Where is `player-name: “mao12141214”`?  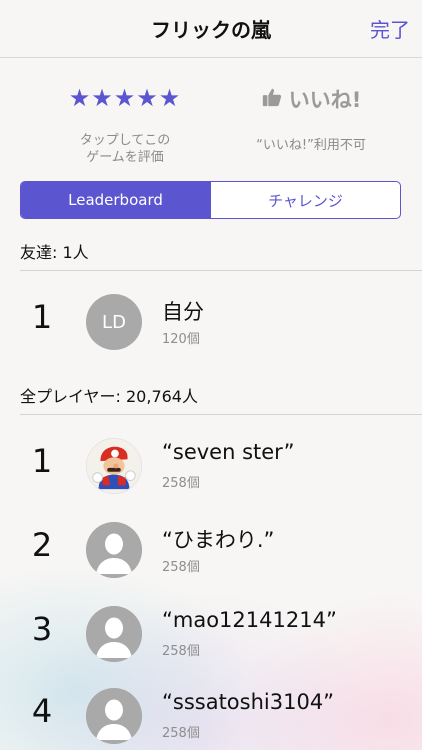
player-name: “mao12141214” is located at coordinates (249, 620).